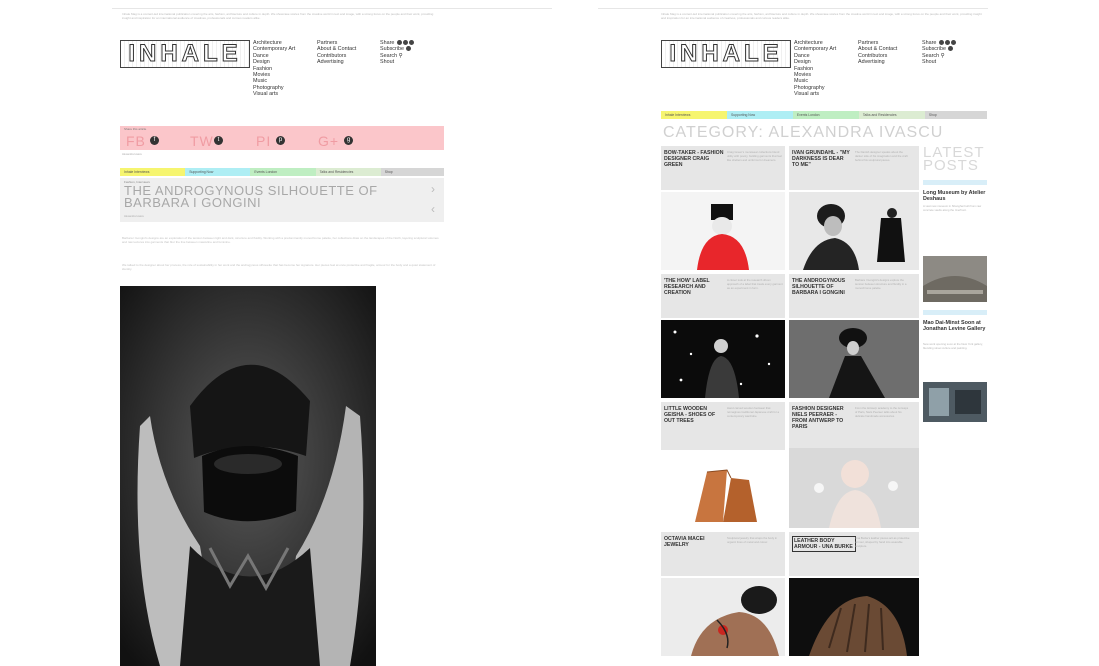 Image resolution: width=1099 pixels, height=666 pixels. What do you see at coordinates (136, 141) in the screenshot?
I see `share-network-facebook: FB` at bounding box center [136, 141].